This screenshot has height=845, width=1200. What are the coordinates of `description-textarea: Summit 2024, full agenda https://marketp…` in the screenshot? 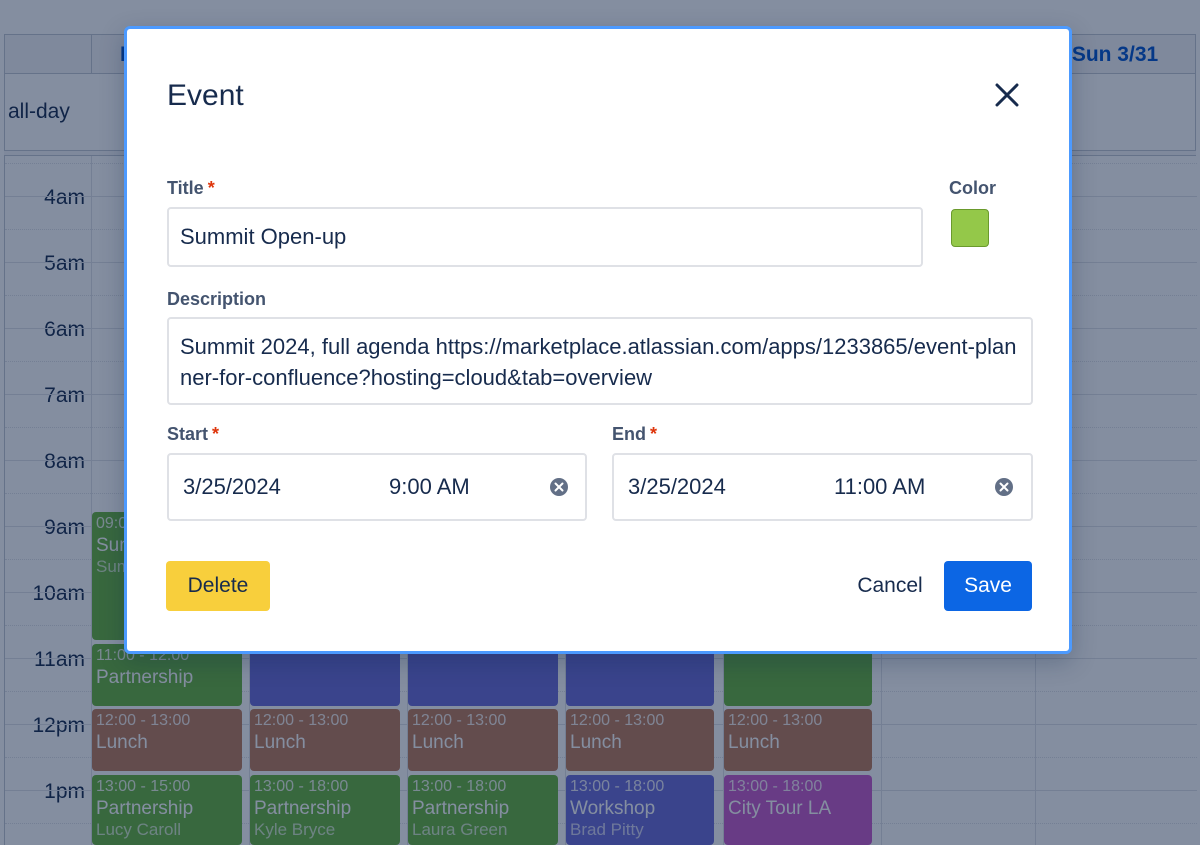 It's located at (600, 361).